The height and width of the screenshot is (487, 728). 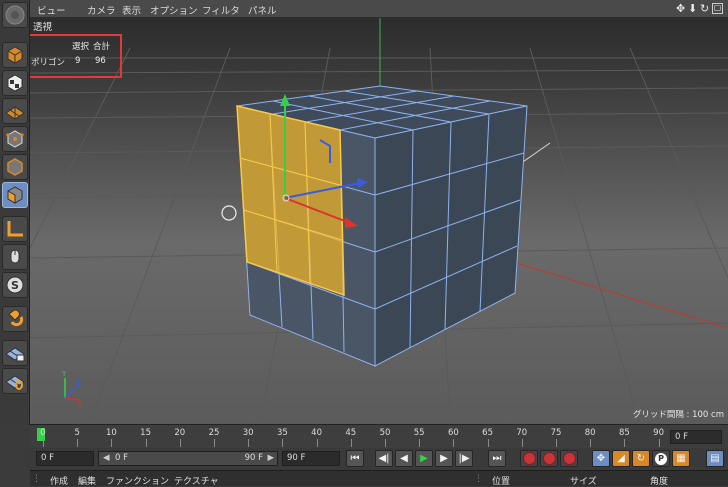 I want to click on menu-display: 表示, so click(x=131, y=10).